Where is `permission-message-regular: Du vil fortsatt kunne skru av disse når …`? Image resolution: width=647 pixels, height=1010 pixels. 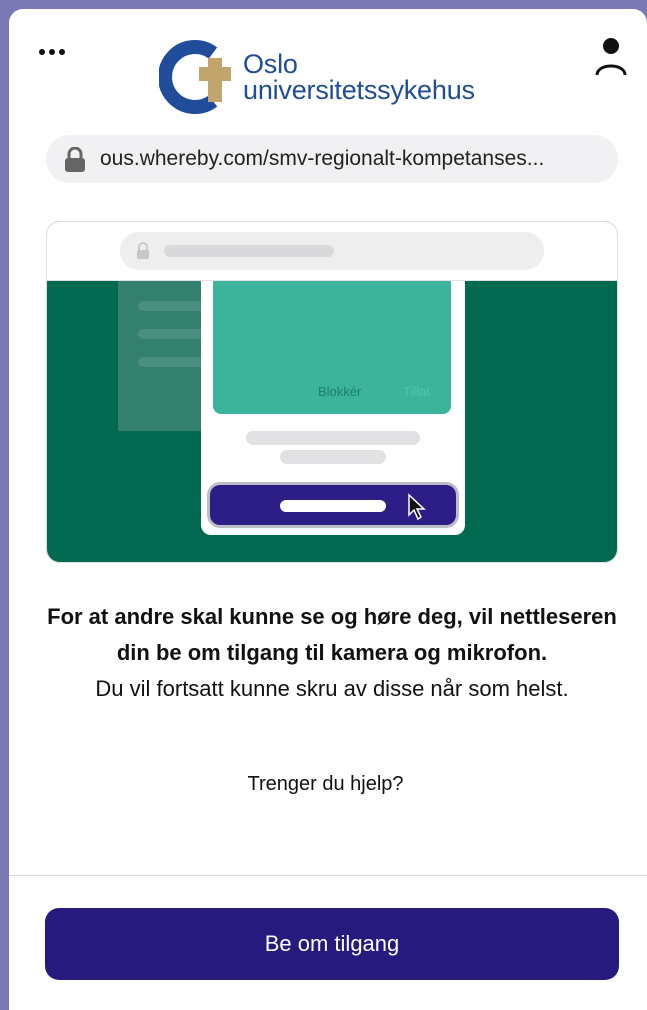 permission-message-regular: Du vil fortsatt kunne skru av disse når … is located at coordinates (332, 688).